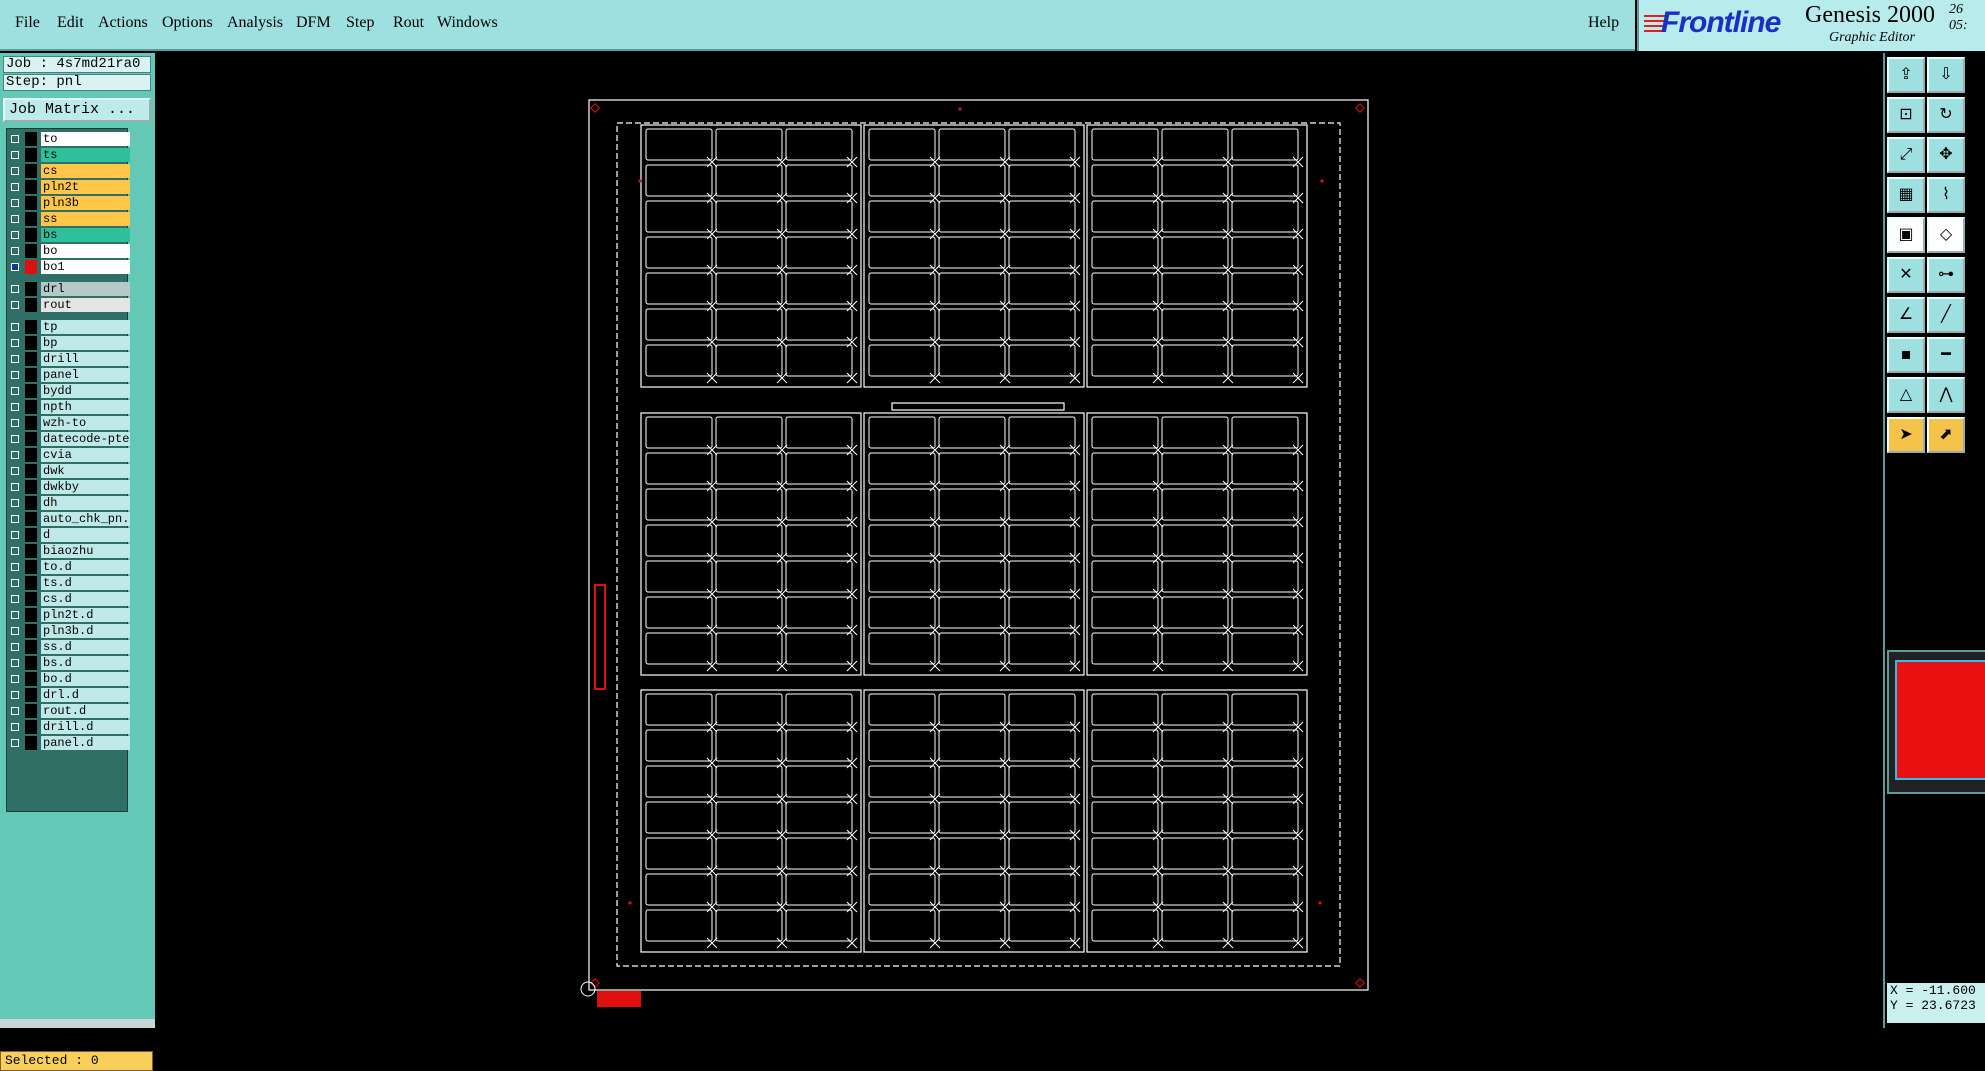  I want to click on layer-name: bo.d, so click(85, 679).